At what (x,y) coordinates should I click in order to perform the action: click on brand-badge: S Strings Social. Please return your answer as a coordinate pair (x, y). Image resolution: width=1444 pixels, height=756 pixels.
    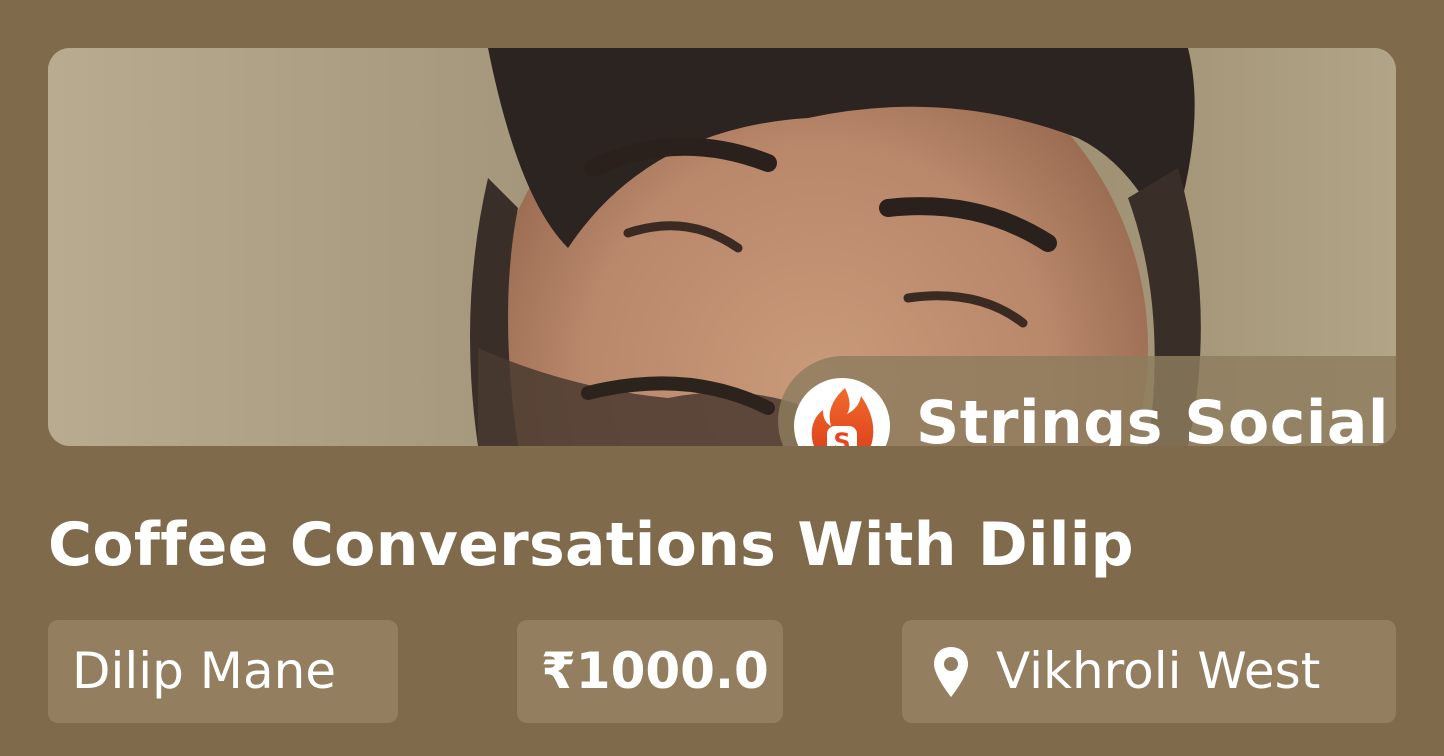
    Looking at the image, I should click on (1087, 401).